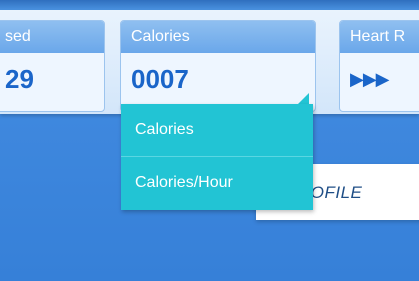 Image resolution: width=419 pixels, height=281 pixels. What do you see at coordinates (52, 37) in the screenshot?
I see `stat-tile-elapsed-title: sed` at bounding box center [52, 37].